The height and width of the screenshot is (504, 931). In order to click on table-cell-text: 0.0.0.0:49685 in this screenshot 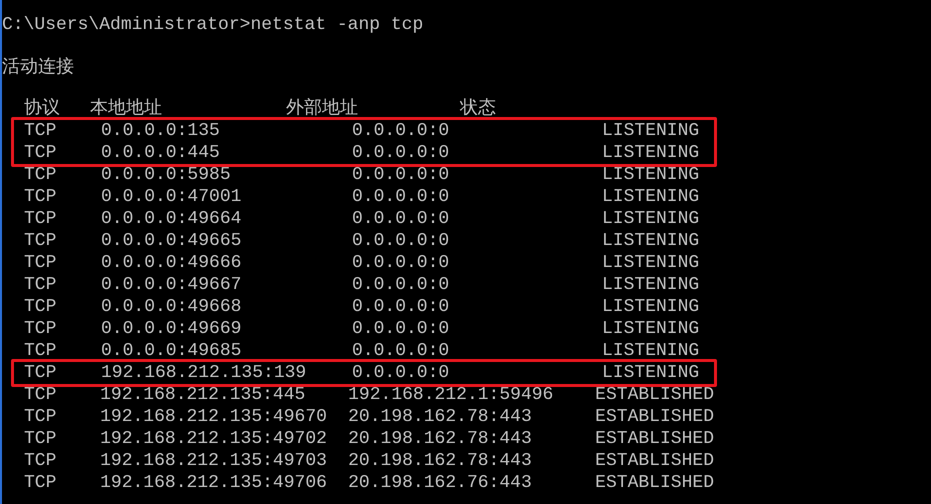, I will do `click(171, 351)`.